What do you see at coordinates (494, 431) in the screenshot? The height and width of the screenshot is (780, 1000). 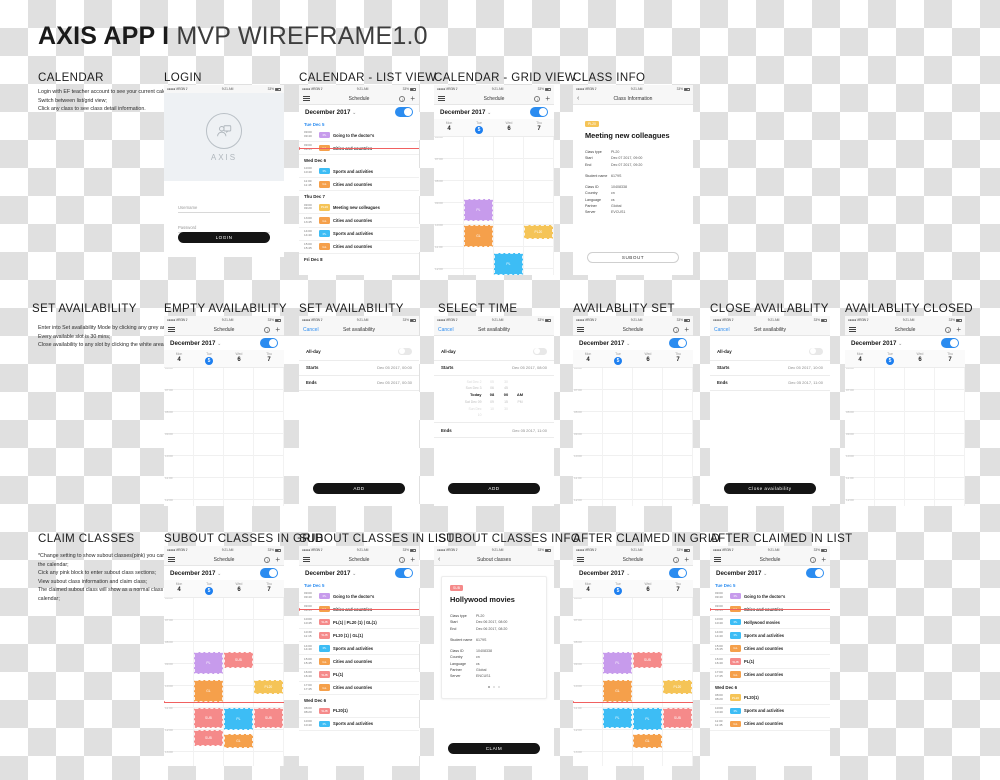 I see `ends-row: Ends Dec 05 2017, 11:00` at bounding box center [494, 431].